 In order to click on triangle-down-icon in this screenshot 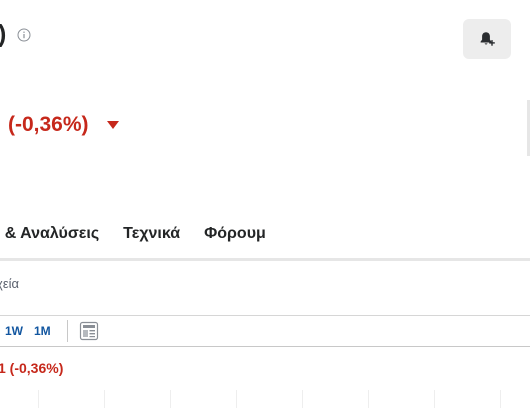, I will do `click(113, 125)`.